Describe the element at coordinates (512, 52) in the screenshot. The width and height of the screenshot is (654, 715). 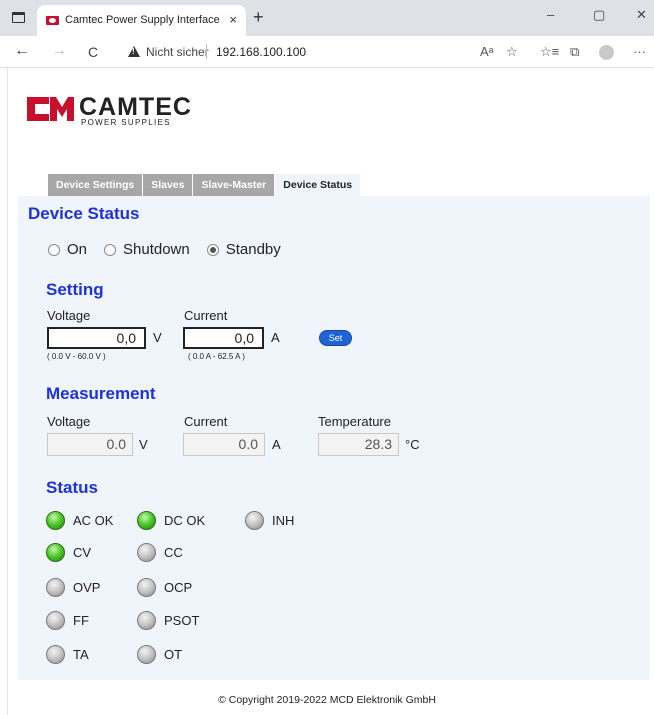
I see `add-favorite-icon: ☆` at that location.